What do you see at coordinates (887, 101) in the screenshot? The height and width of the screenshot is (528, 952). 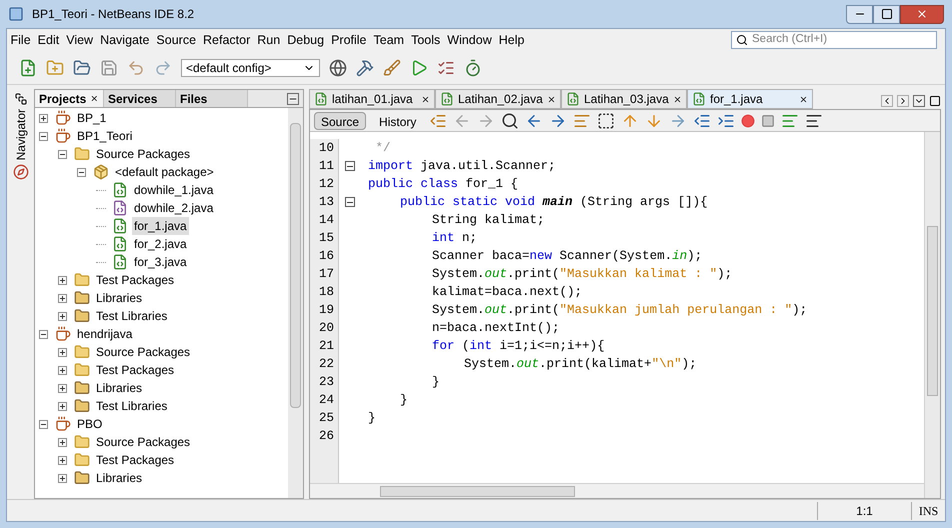 I see `scroll-left-icon` at bounding box center [887, 101].